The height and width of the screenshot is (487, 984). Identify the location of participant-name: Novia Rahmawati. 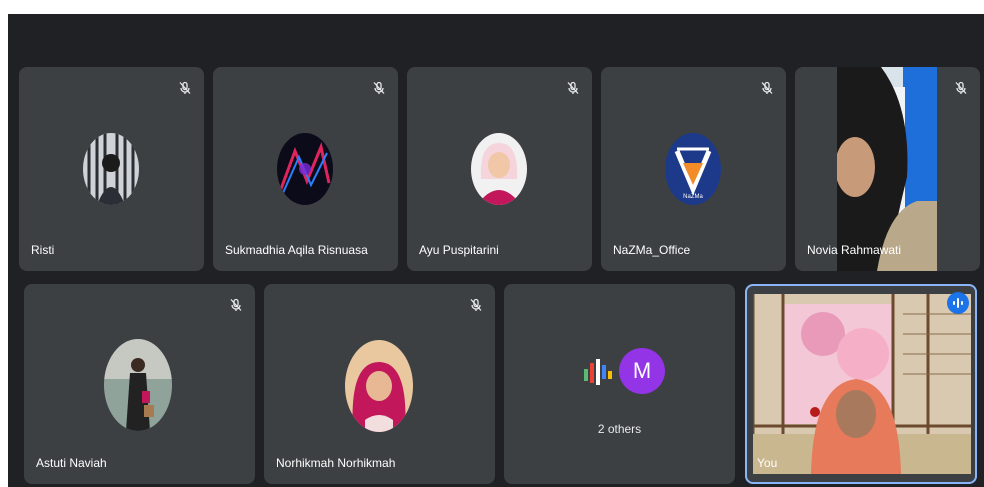
(854, 250).